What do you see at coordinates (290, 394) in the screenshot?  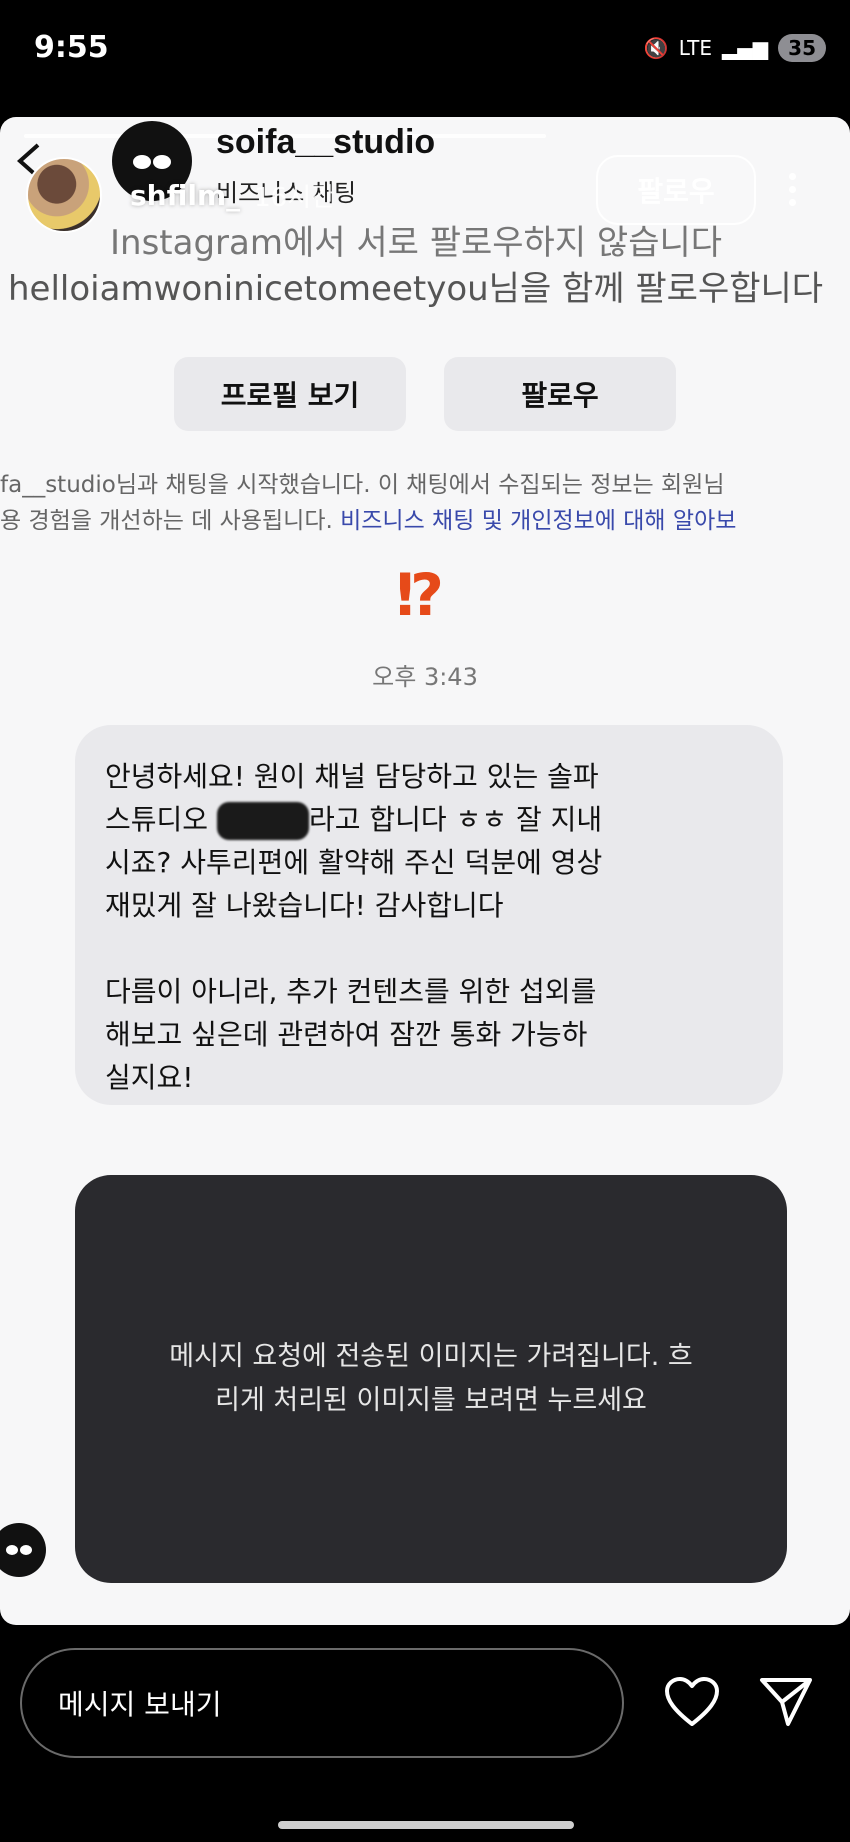 I see `view-profile-button: 프로필 보기` at bounding box center [290, 394].